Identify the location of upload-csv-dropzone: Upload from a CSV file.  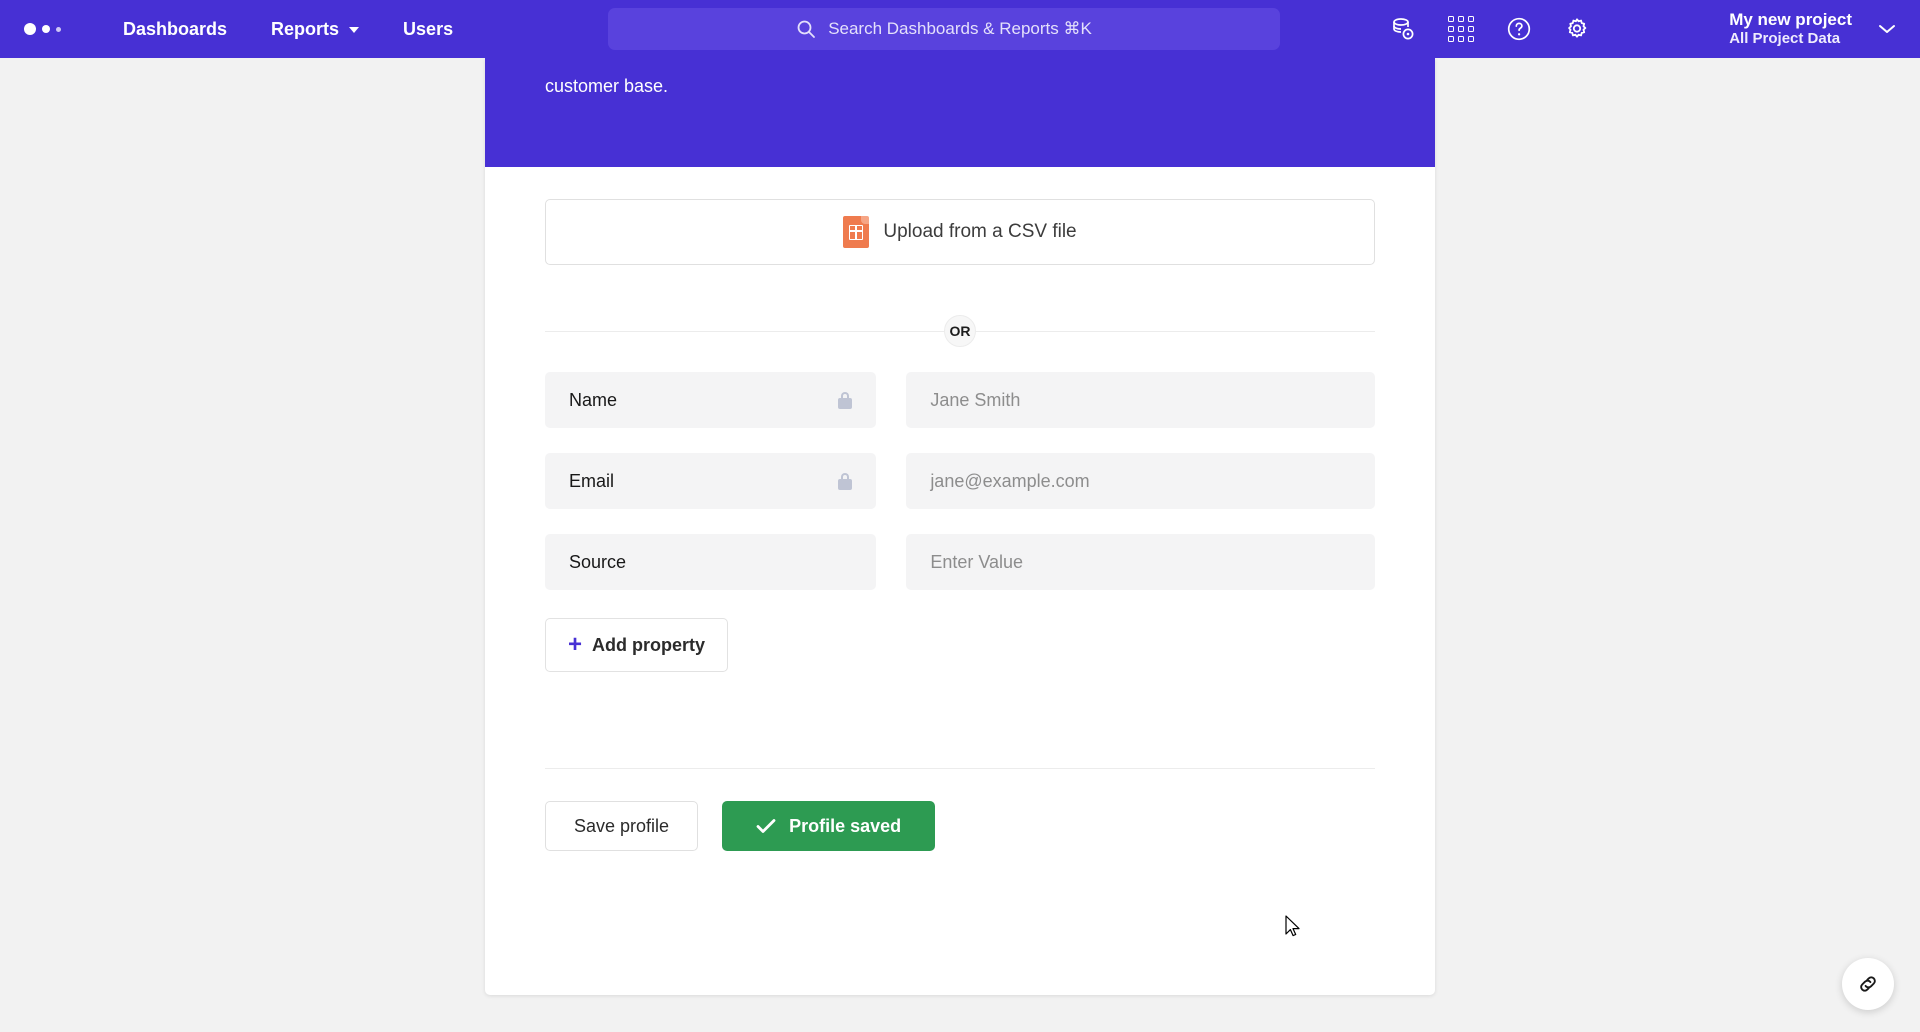
(960, 232).